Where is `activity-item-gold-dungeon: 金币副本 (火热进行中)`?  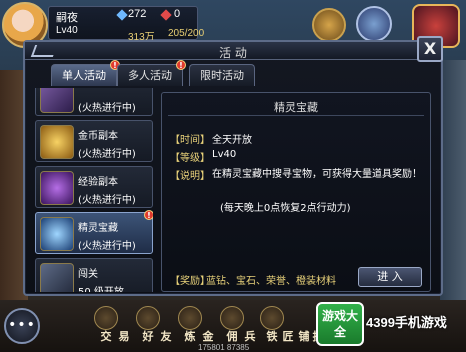 activity-item-gold-dungeon: 金币副本 (火热进行中) is located at coordinates (94, 141).